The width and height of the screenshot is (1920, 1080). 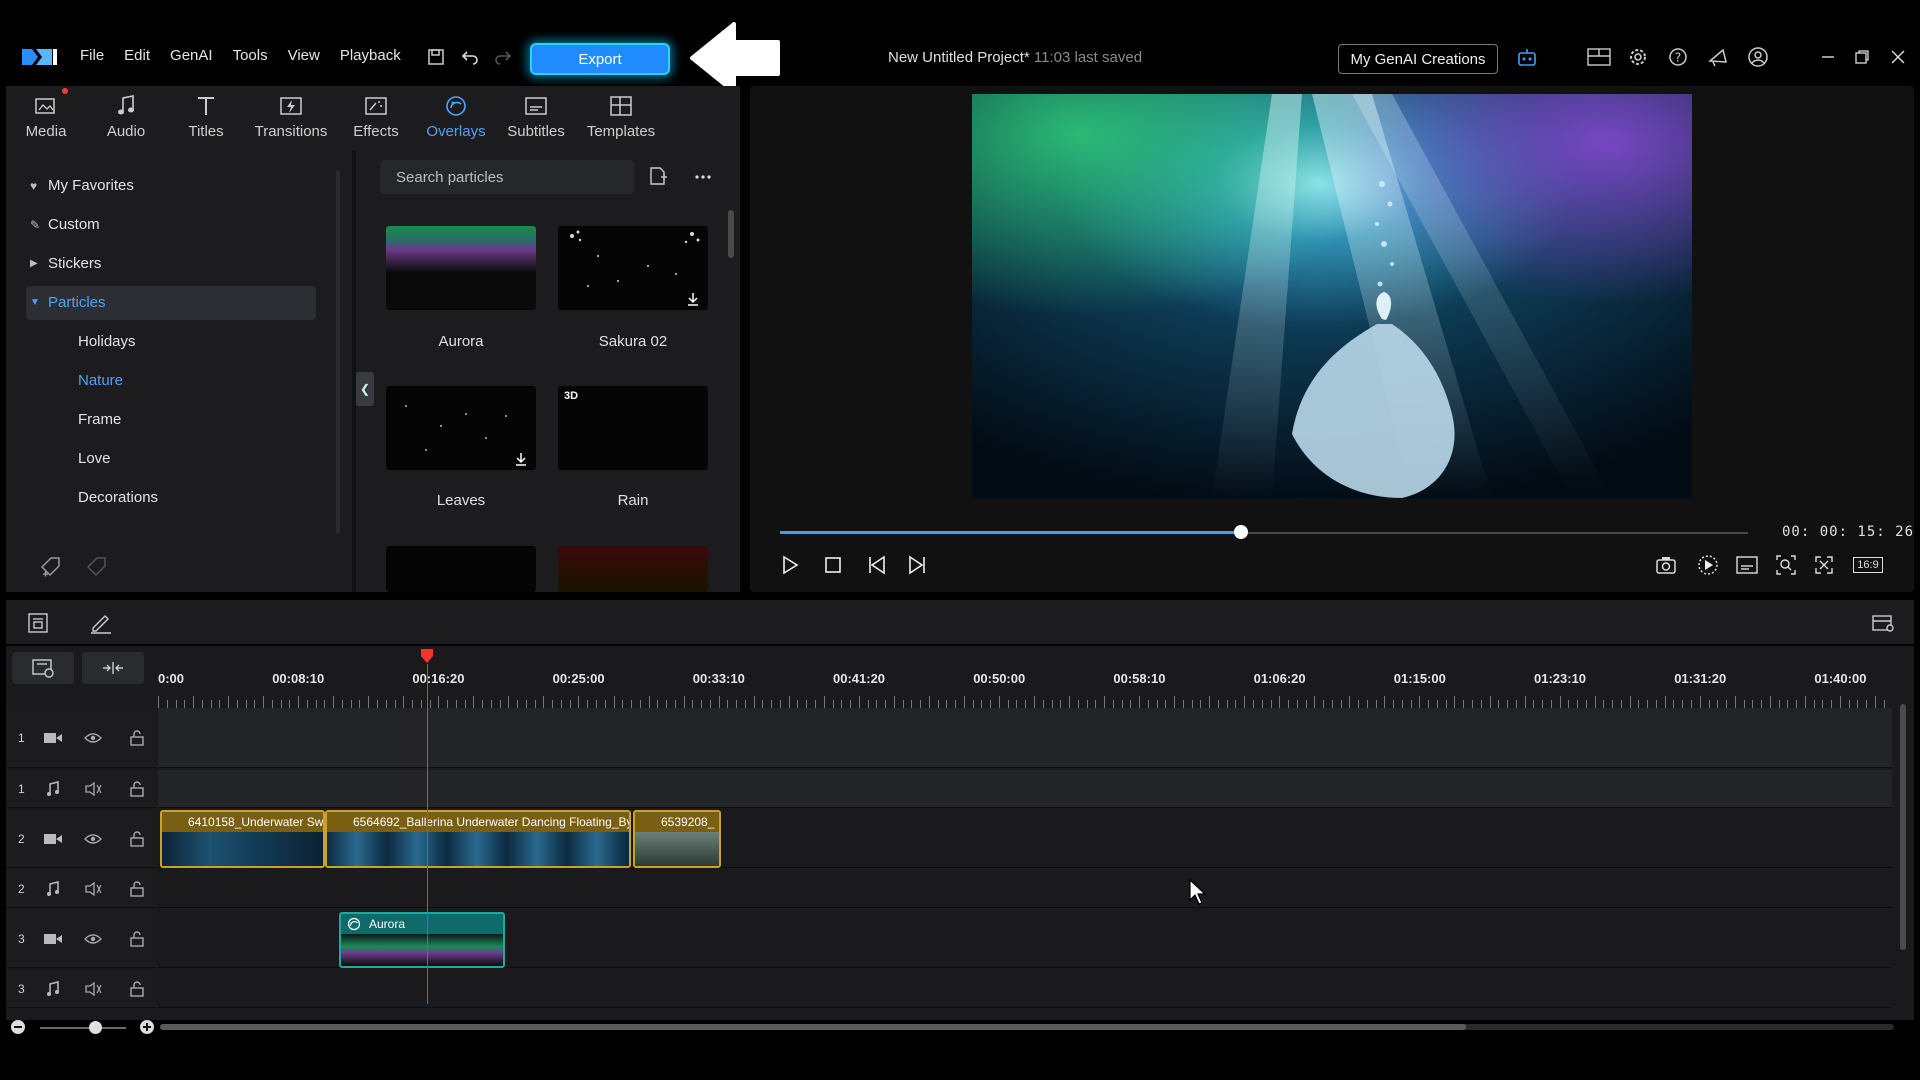 What do you see at coordinates (147, 1027) in the screenshot?
I see `zoom-in-icon` at bounding box center [147, 1027].